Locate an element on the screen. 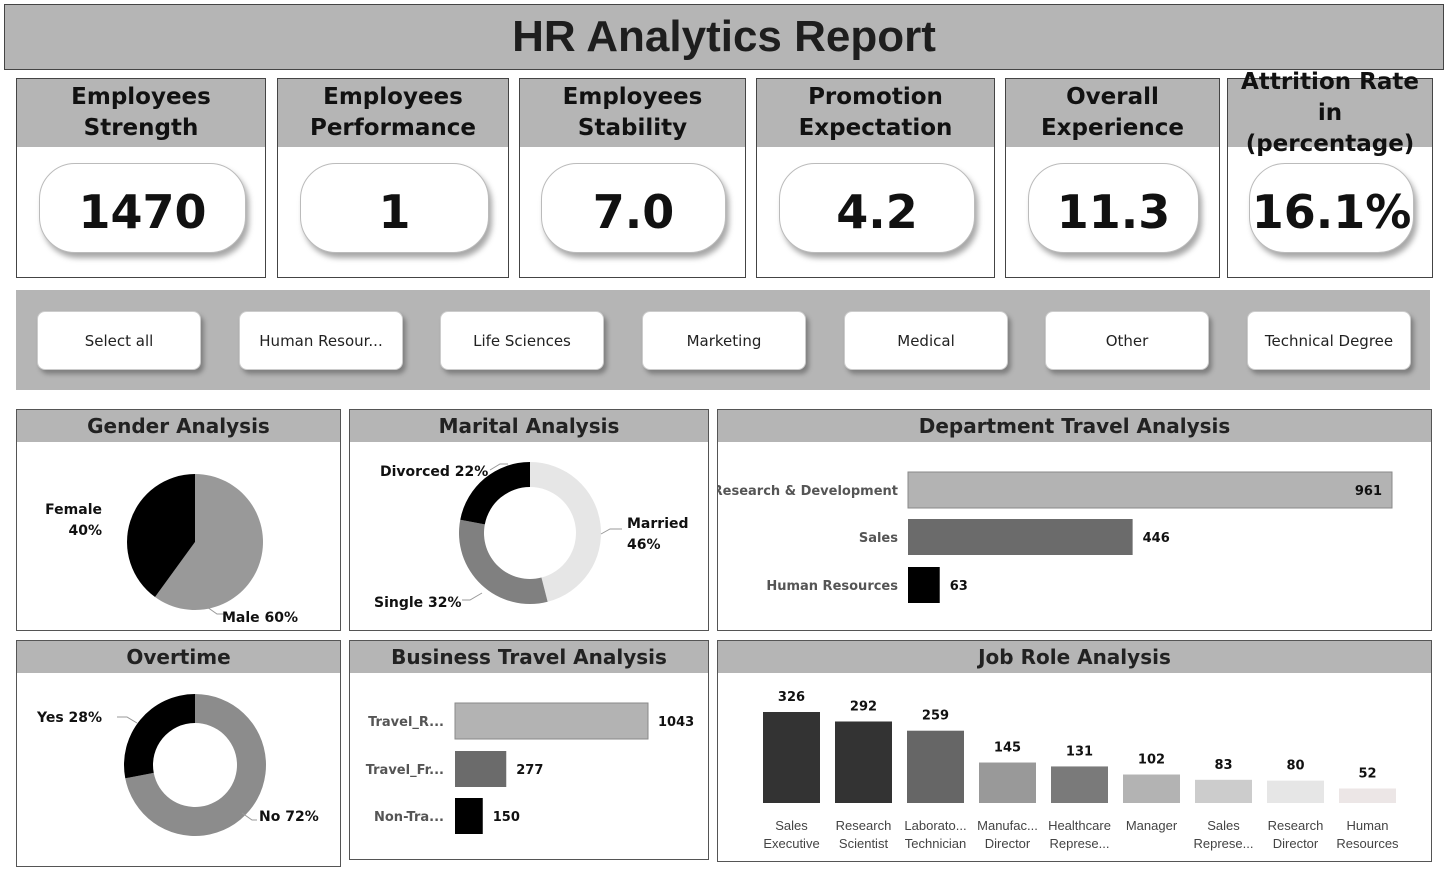 The width and height of the screenshot is (1447, 869). slicer-option-medical: Medical is located at coordinates (926, 340).